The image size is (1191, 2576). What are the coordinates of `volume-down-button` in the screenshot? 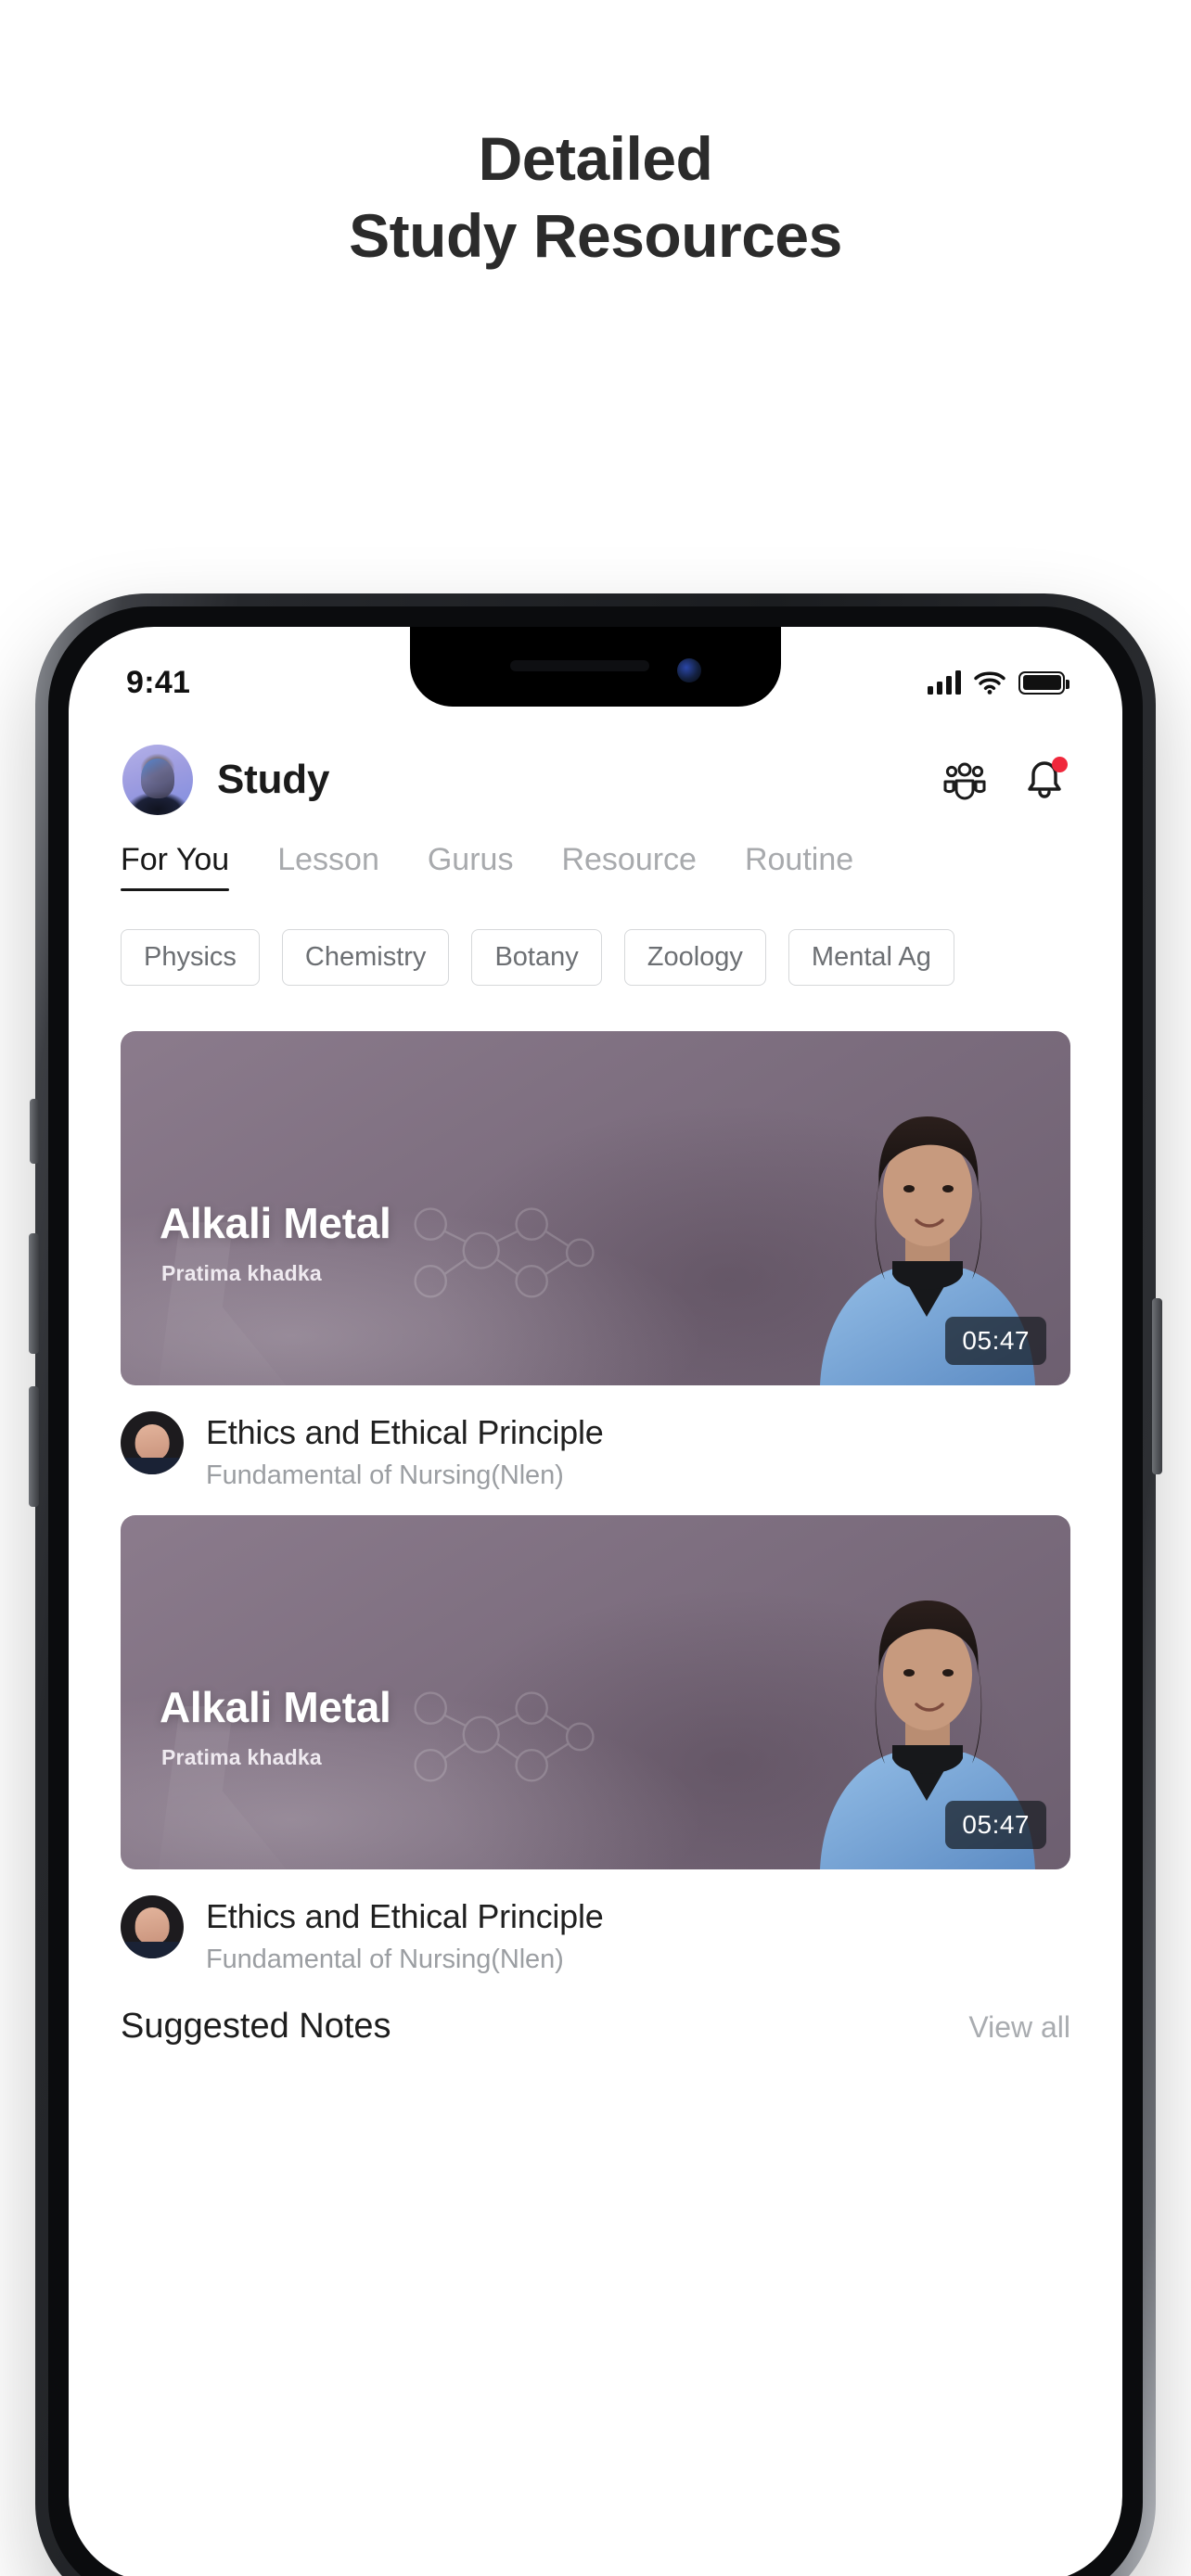 It's located at (34, 1446).